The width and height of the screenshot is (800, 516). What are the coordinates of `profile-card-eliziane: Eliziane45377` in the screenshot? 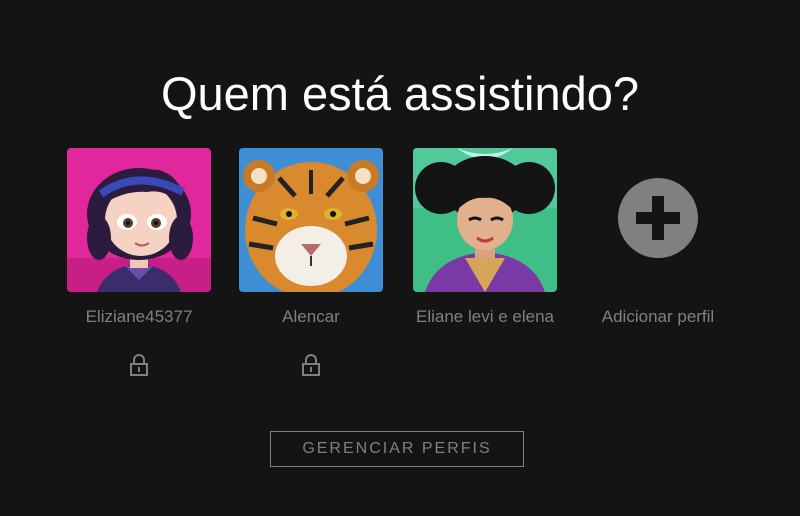 It's located at (139, 264).